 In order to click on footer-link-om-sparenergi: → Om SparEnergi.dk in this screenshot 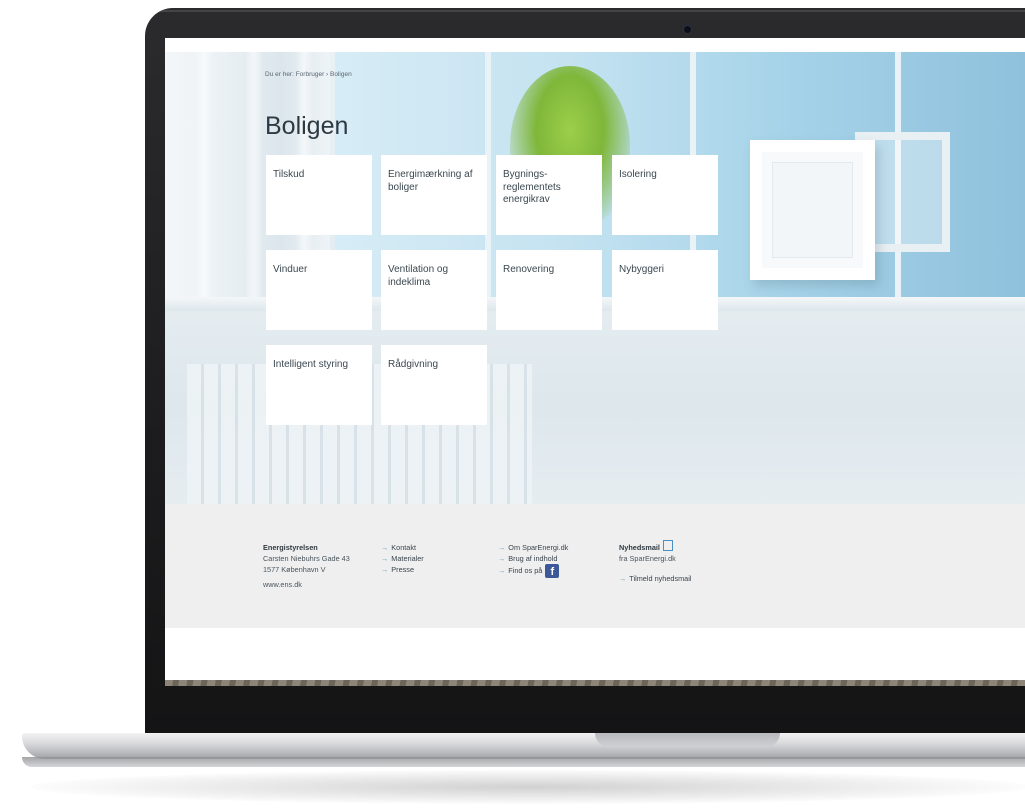, I will do `click(533, 547)`.